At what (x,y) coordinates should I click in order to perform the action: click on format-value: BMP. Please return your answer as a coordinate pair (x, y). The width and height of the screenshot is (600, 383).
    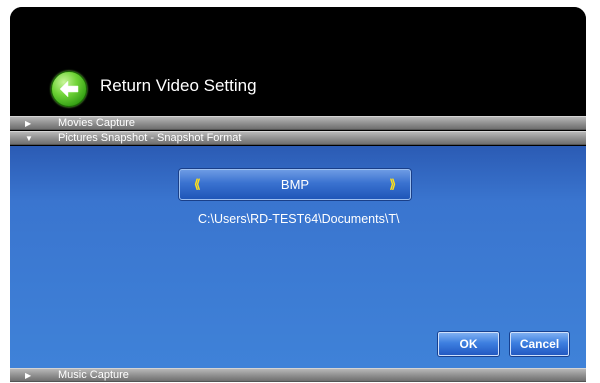
    Looking at the image, I should click on (295, 184).